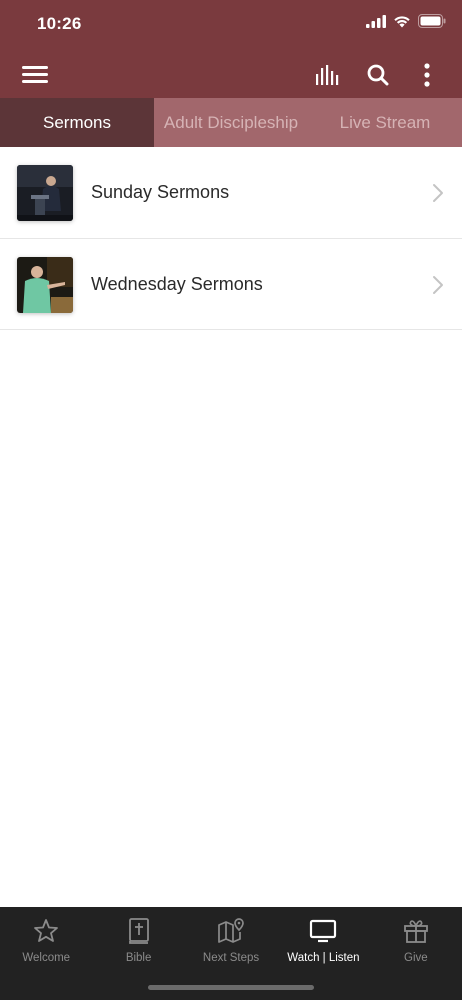  Describe the element at coordinates (231, 931) in the screenshot. I see `map-pin-icon` at that location.